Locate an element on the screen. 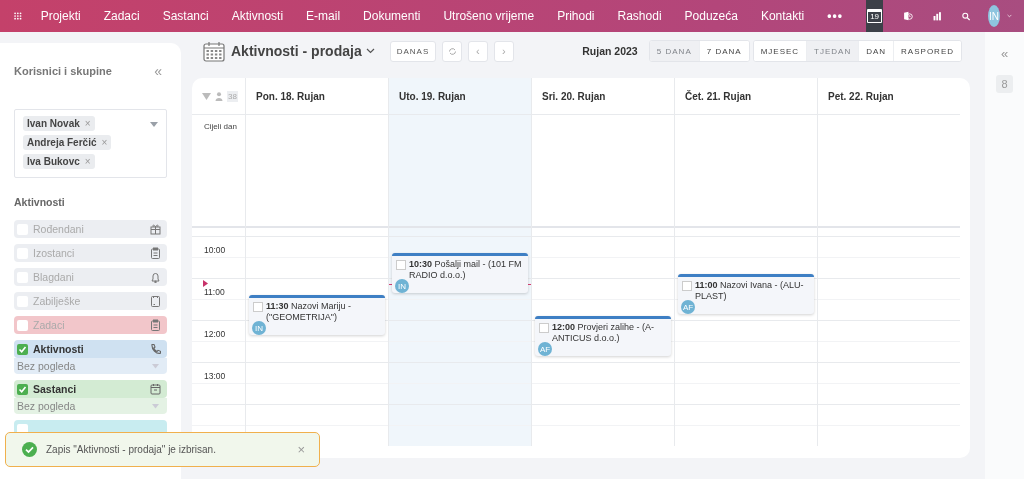  nav-link: Projekti is located at coordinates (60, 16).